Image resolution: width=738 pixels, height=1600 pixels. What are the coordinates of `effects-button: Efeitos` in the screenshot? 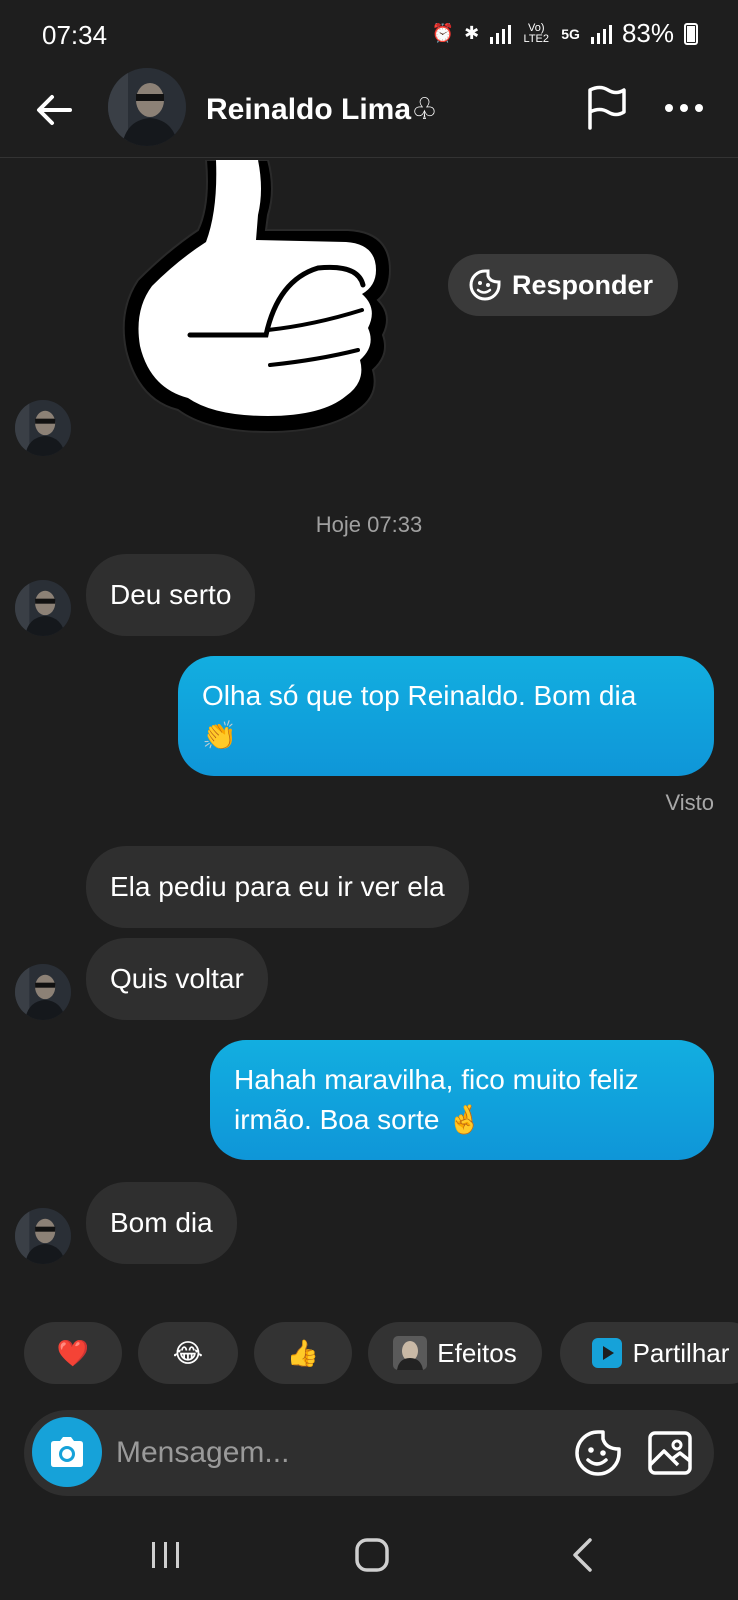 It's located at (455, 1353).